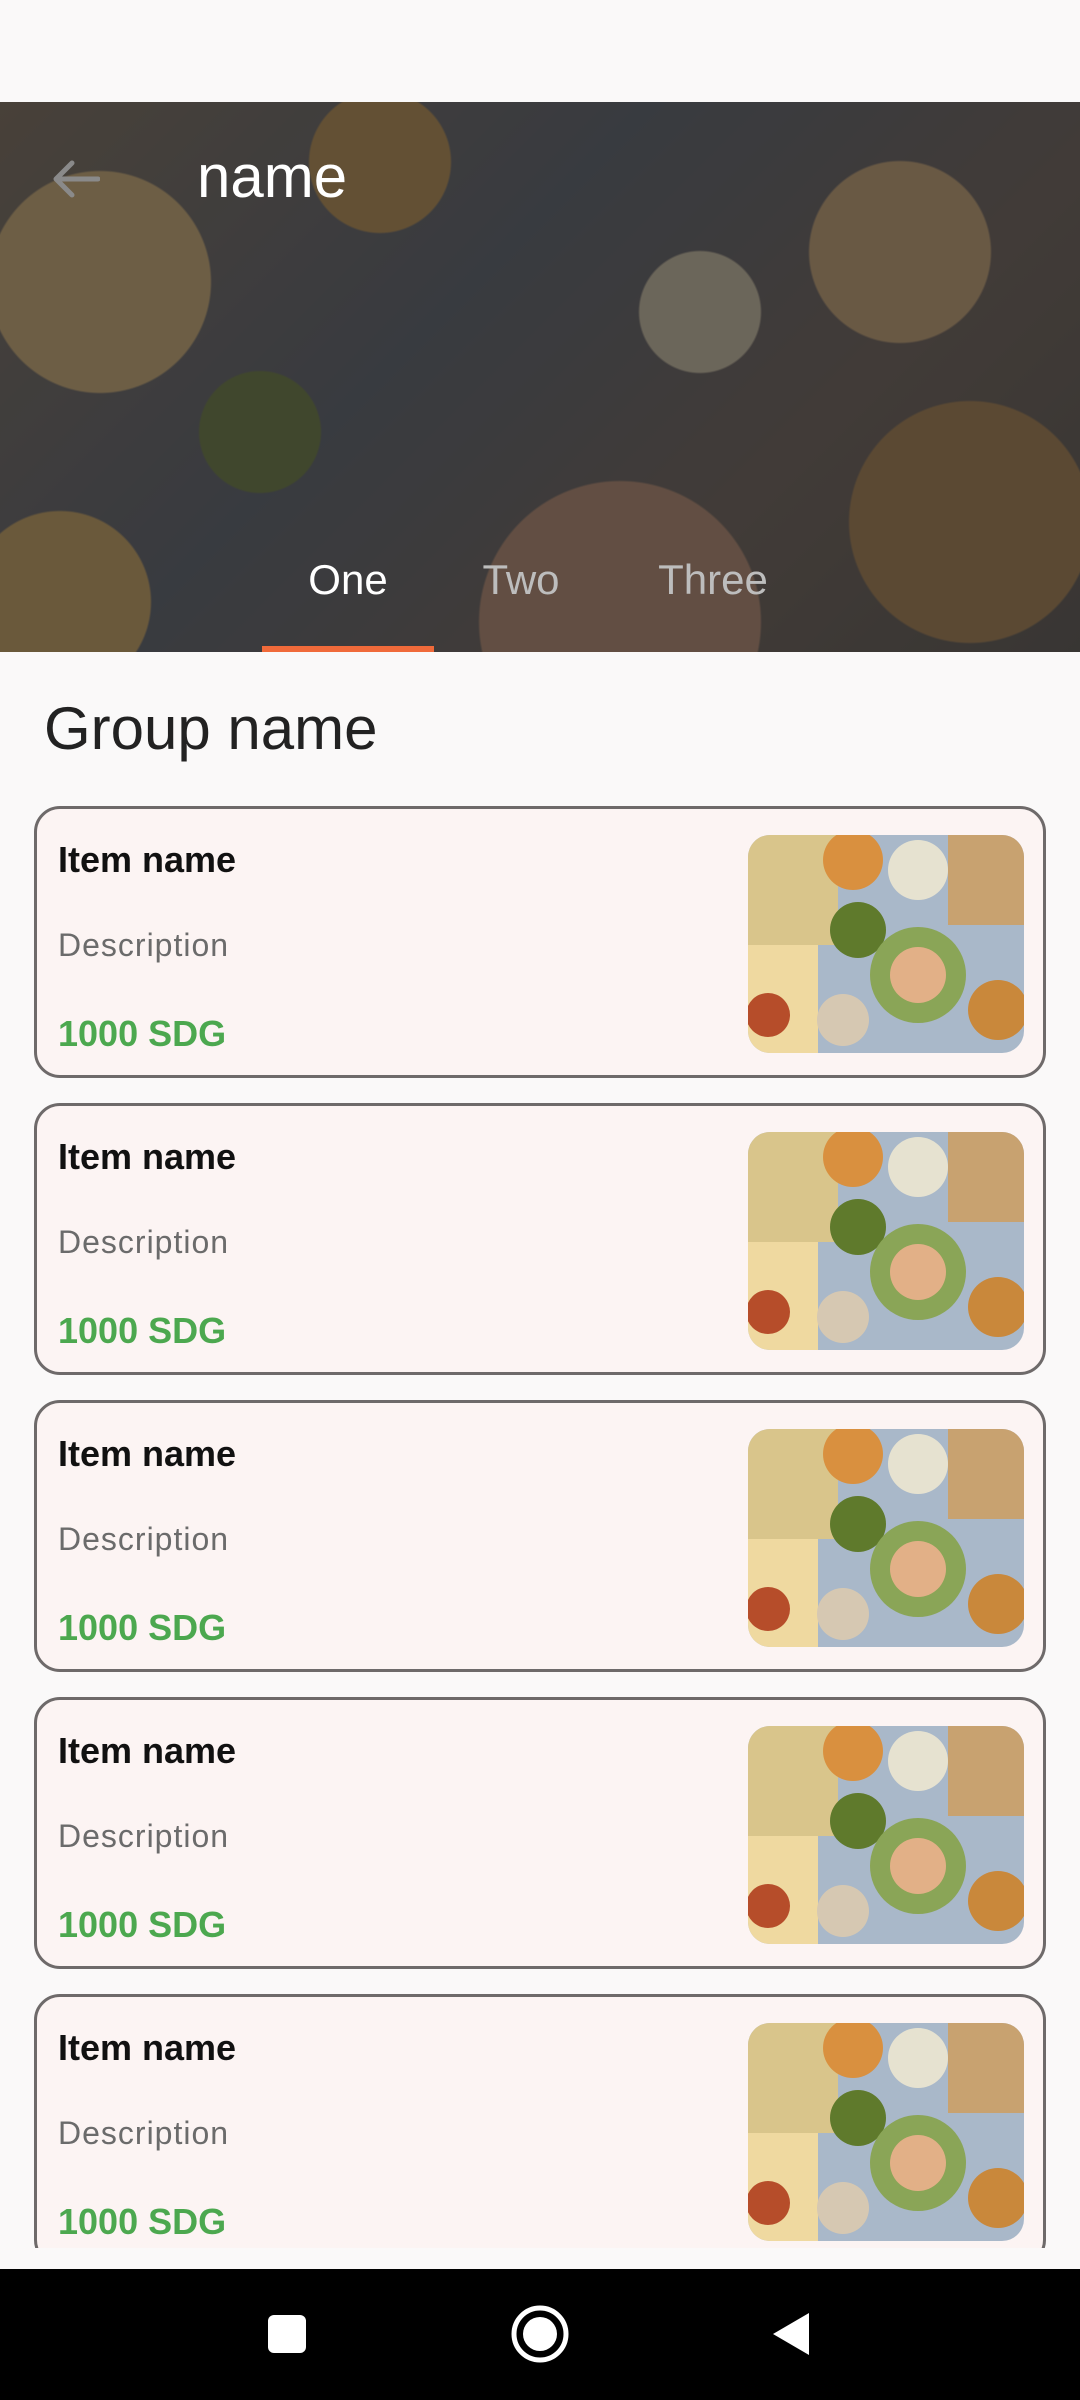 This screenshot has height=2400, width=1080. Describe the element at coordinates (713, 579) in the screenshot. I see `tab-label: Three` at that location.